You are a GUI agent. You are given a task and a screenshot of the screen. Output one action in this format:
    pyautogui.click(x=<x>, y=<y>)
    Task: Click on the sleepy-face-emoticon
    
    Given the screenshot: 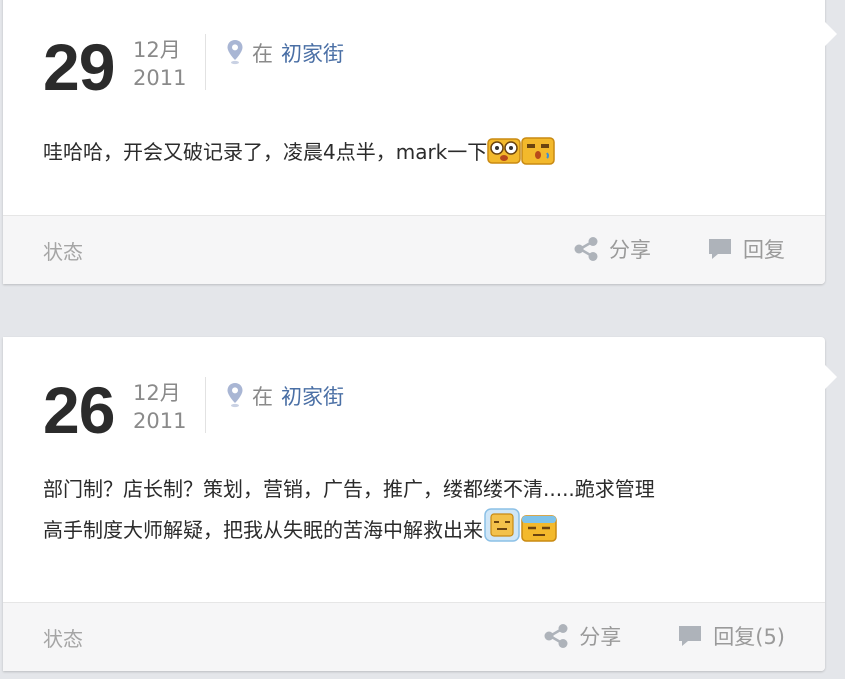 What is the action you would take?
    pyautogui.click(x=502, y=530)
    